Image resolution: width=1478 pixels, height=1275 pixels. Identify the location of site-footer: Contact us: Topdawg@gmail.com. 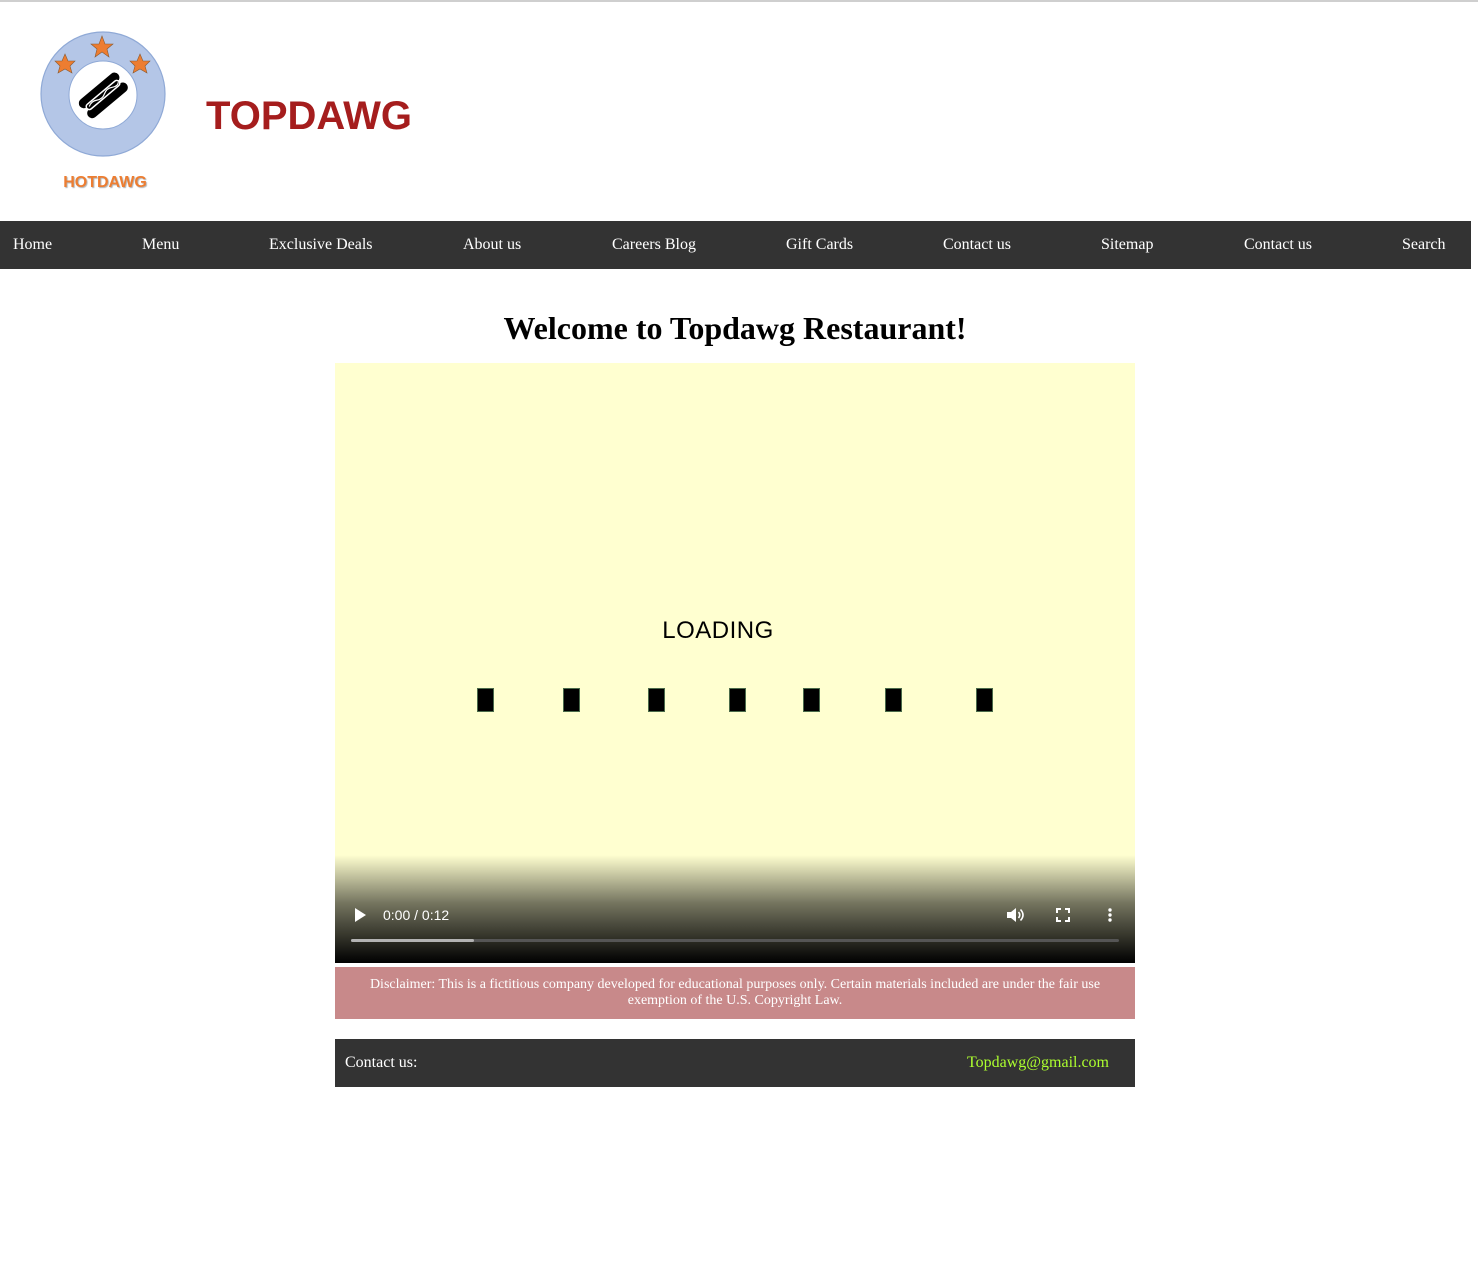
(735, 1063).